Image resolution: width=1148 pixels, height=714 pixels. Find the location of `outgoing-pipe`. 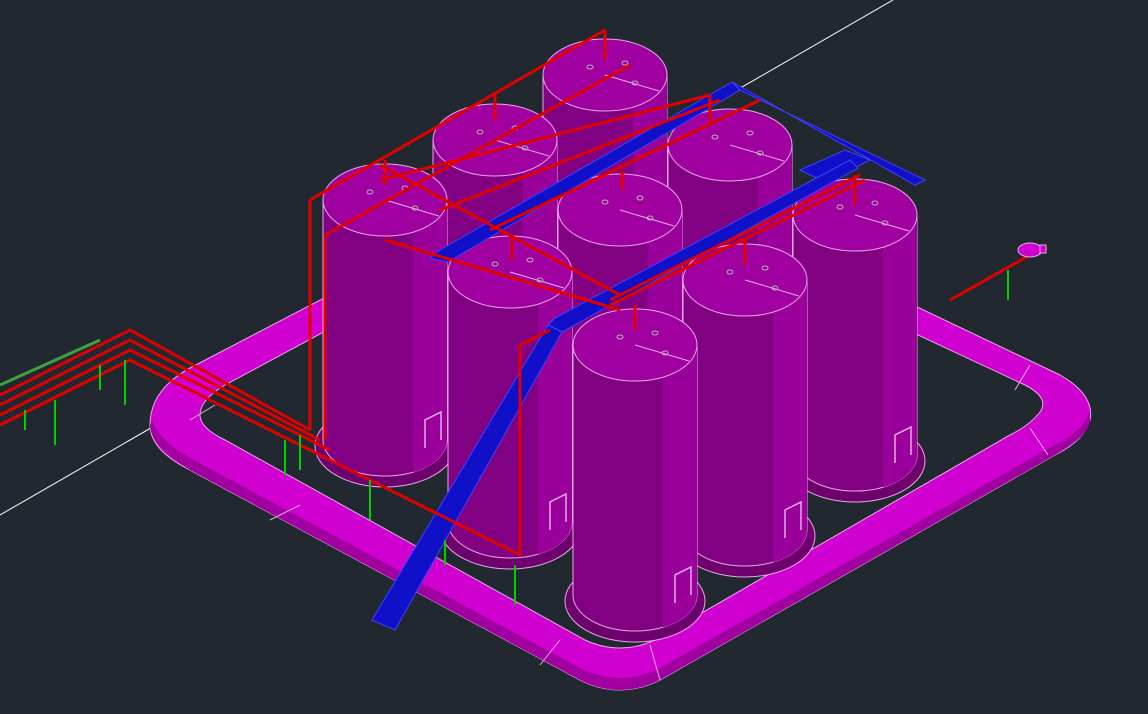

outgoing-pipe is located at coordinates (990, 277).